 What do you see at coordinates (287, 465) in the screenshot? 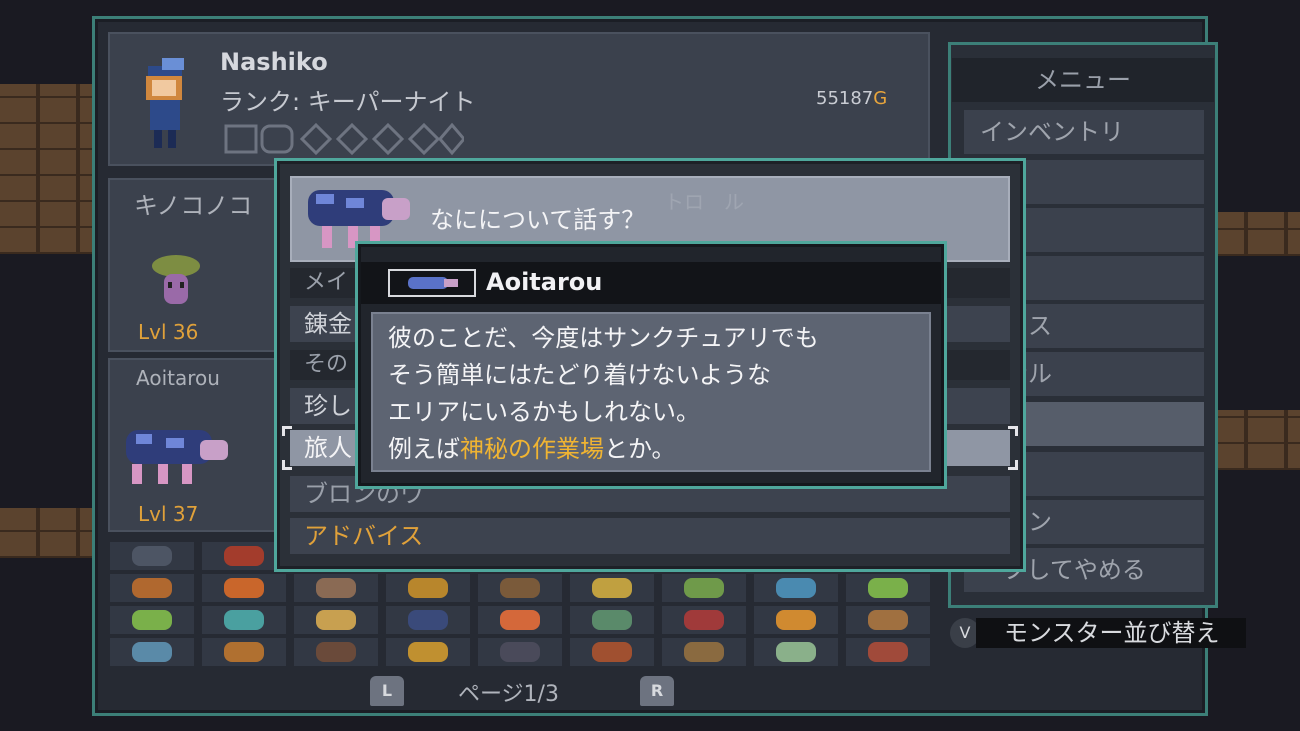
I see `selection-corner-bl` at bounding box center [287, 465].